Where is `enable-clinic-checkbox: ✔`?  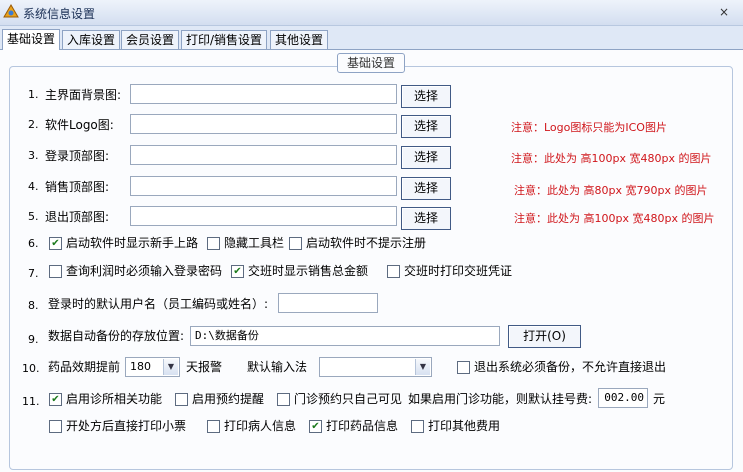 enable-clinic-checkbox: ✔ is located at coordinates (55, 399).